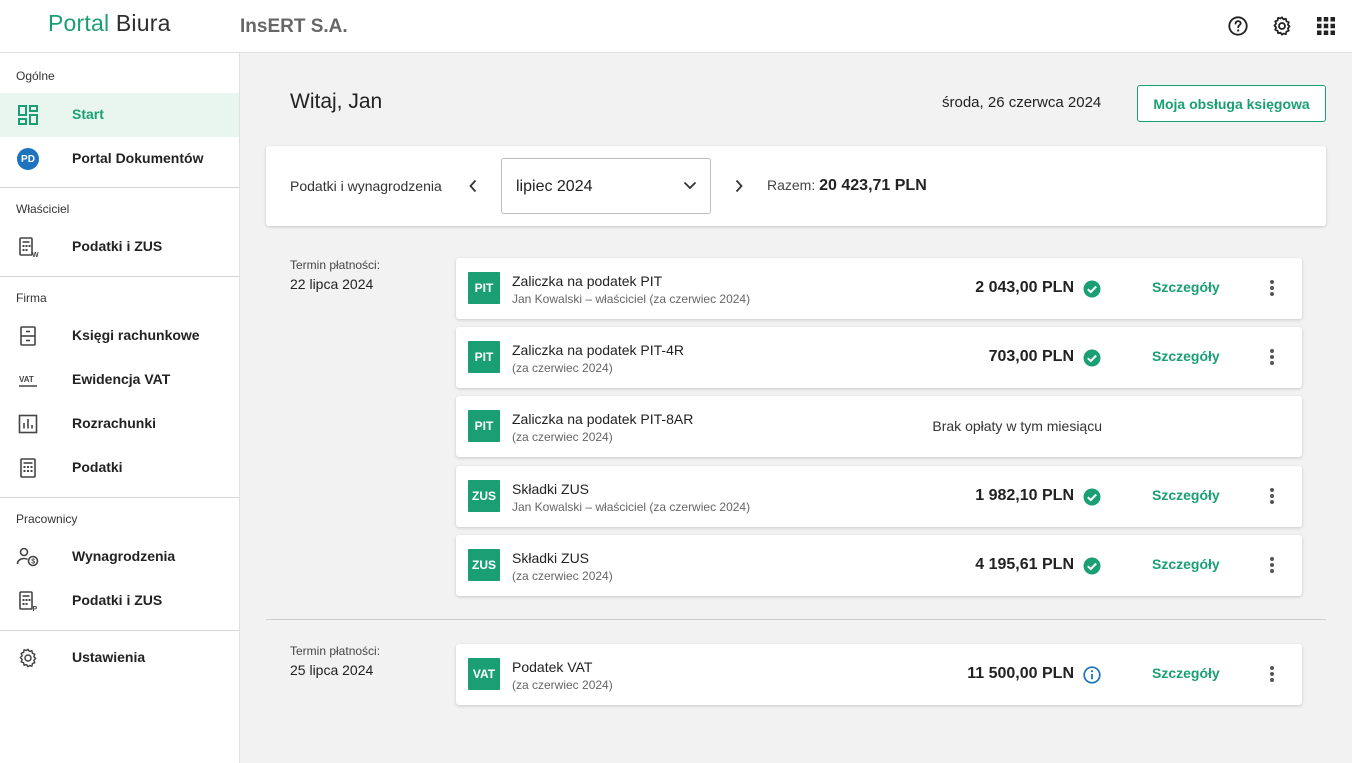 The height and width of the screenshot is (763, 1352). Describe the element at coordinates (35, 255) in the screenshot. I see `svg-text: W` at that location.